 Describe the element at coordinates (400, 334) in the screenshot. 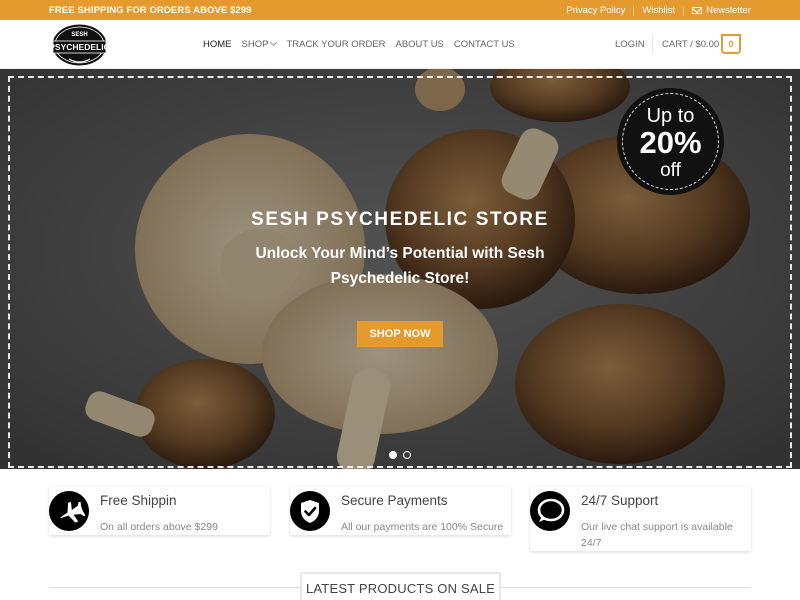

I see `shop-now-button: SHOP NOW` at that location.